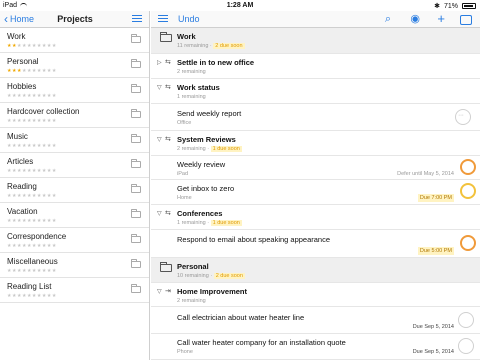 The image size is (480, 360). I want to click on project-name: Reading List, so click(29, 286).